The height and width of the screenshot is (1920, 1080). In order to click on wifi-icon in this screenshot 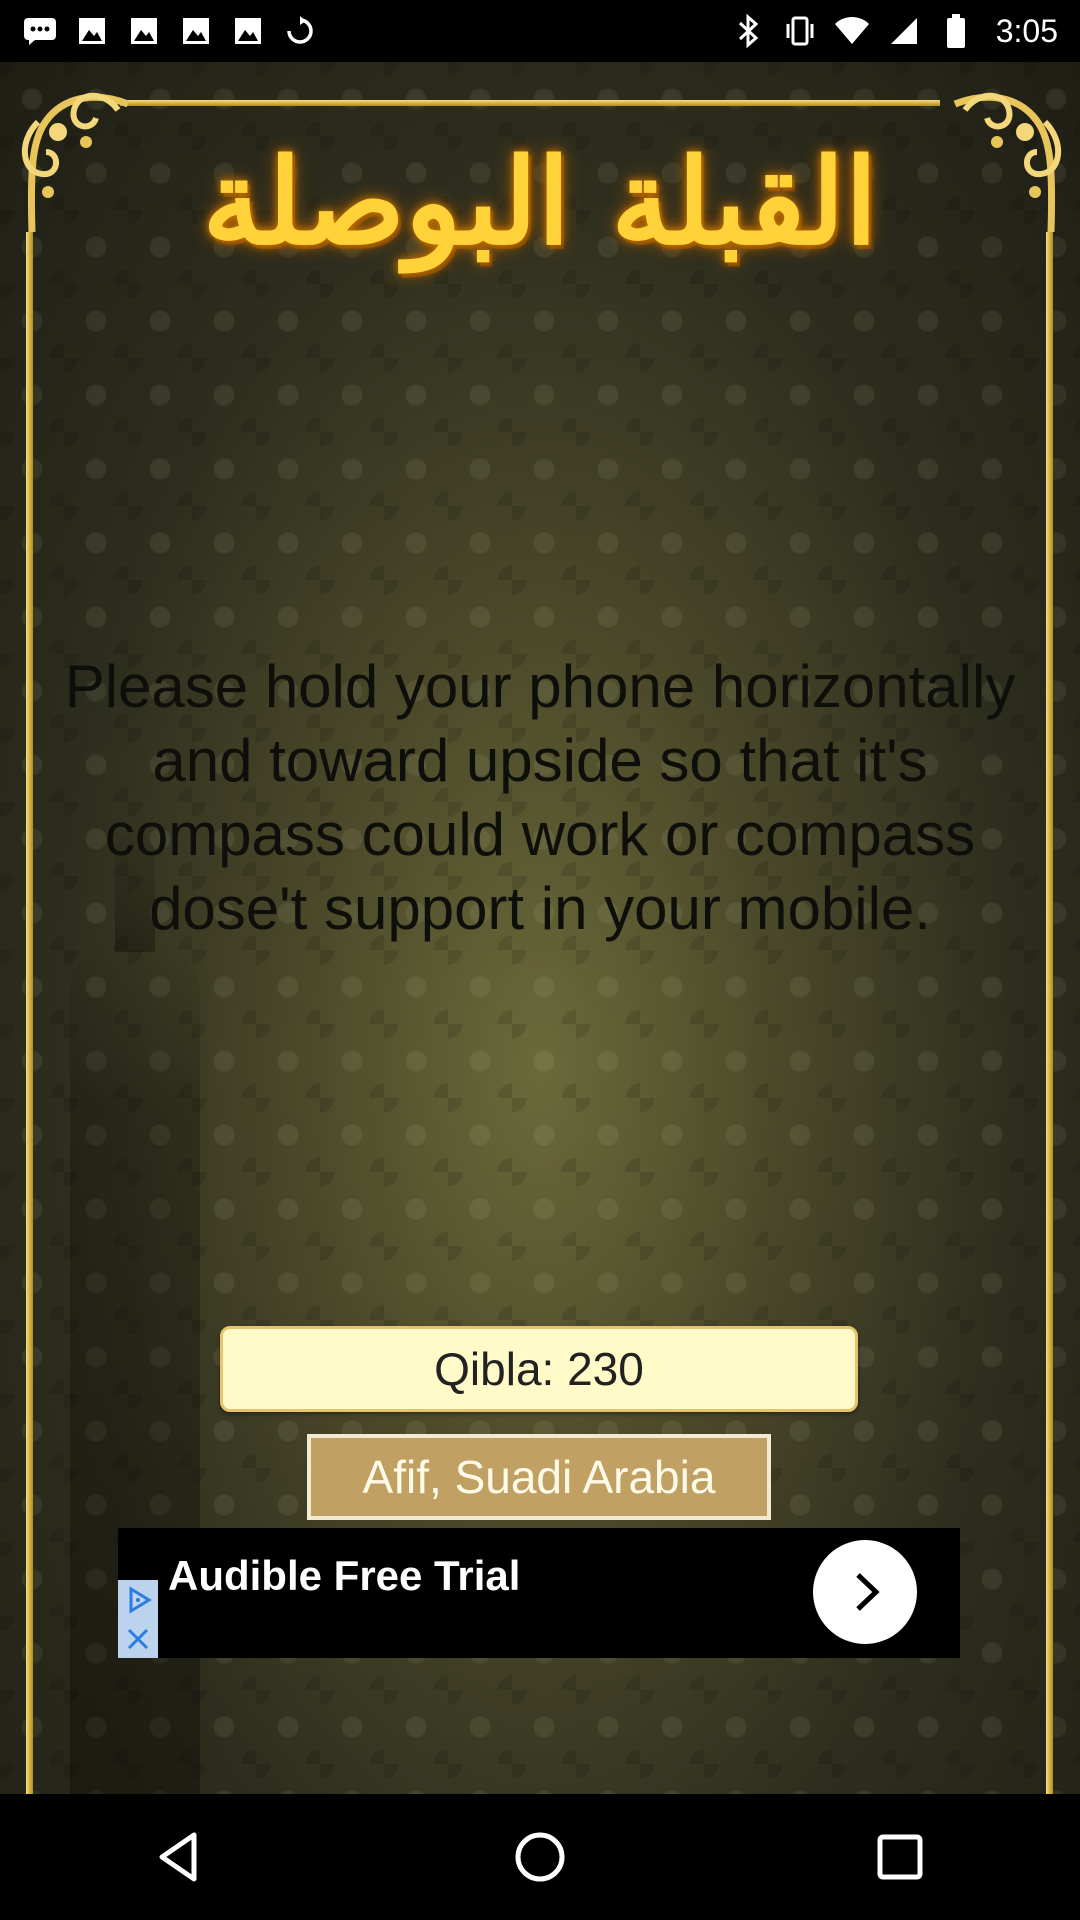, I will do `click(852, 31)`.